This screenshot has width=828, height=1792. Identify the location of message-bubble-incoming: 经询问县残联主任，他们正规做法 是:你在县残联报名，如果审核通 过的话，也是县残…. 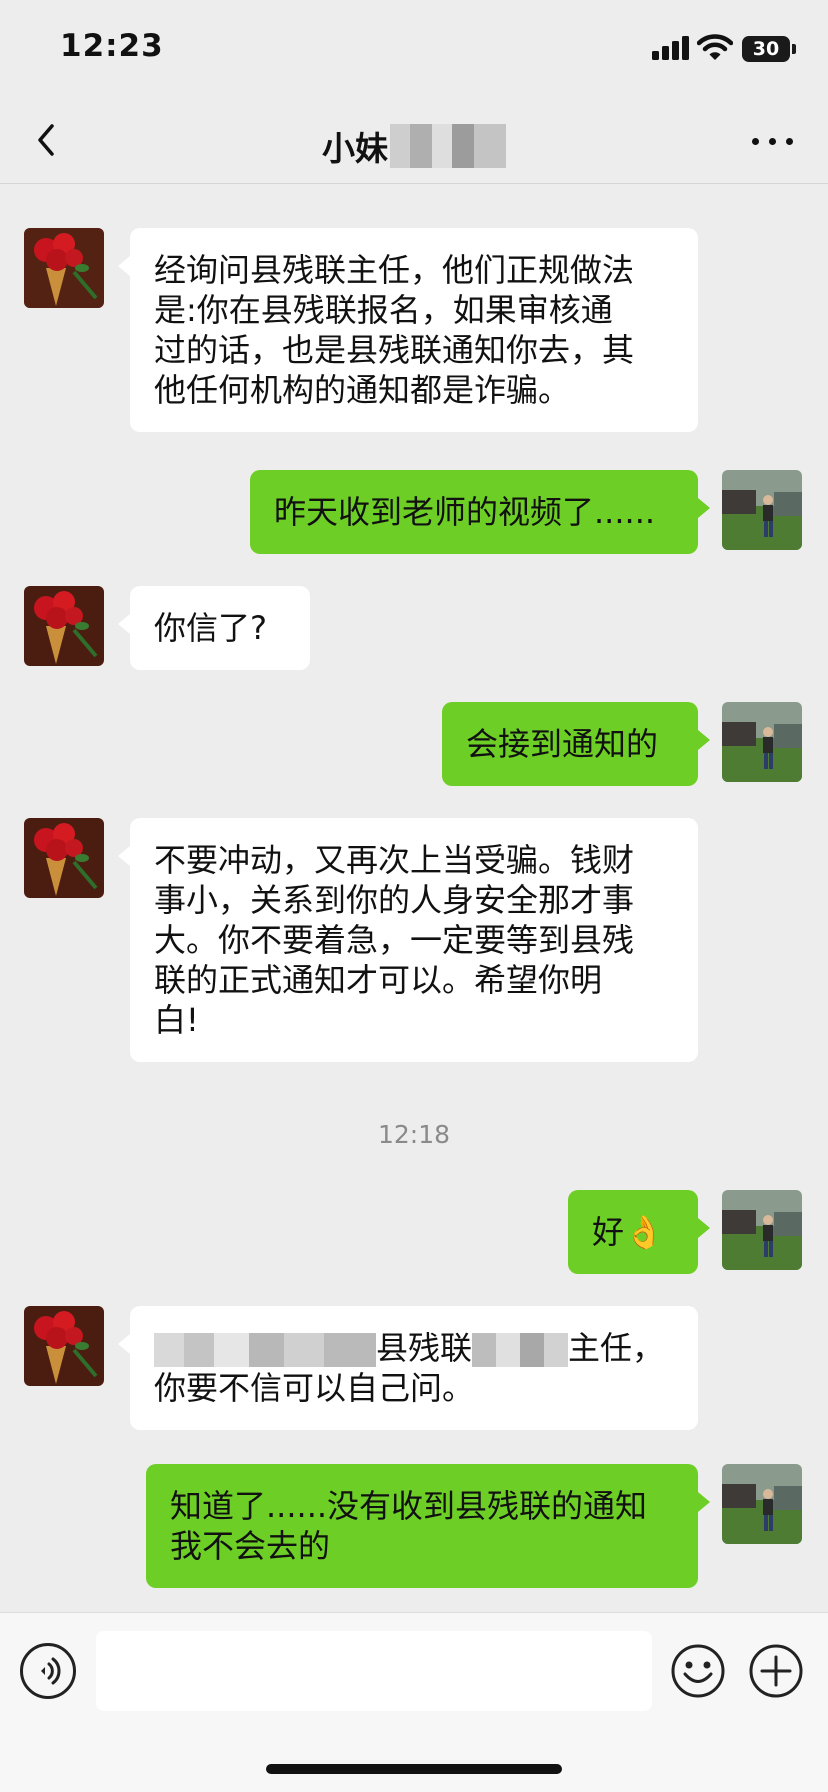
(408, 330).